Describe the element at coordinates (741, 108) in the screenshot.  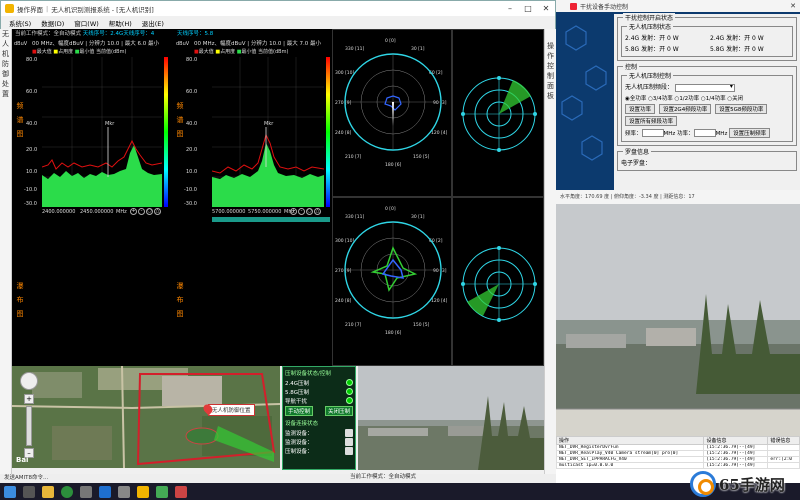
I see `set-58g-power-button: 设置5G8频段功率` at that location.